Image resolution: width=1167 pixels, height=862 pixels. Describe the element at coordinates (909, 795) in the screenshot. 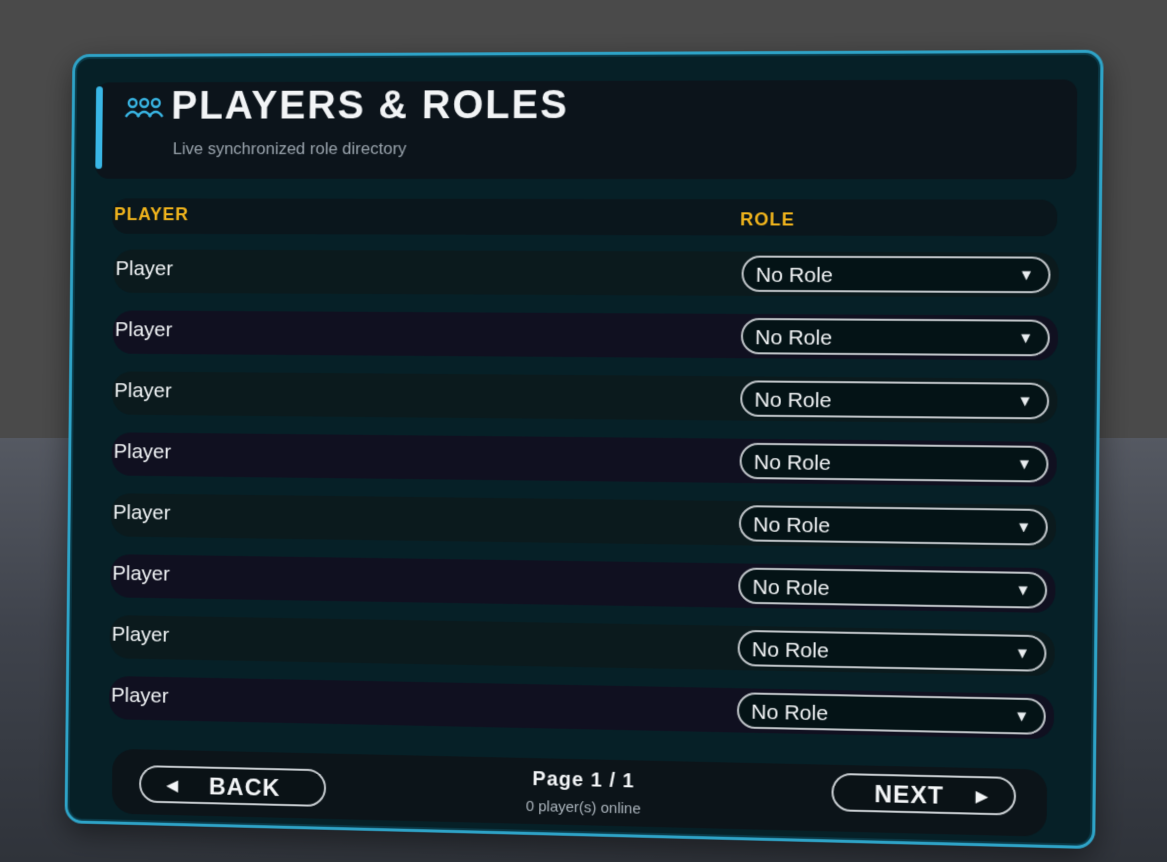

I see `next-button-label: NEXT` at that location.